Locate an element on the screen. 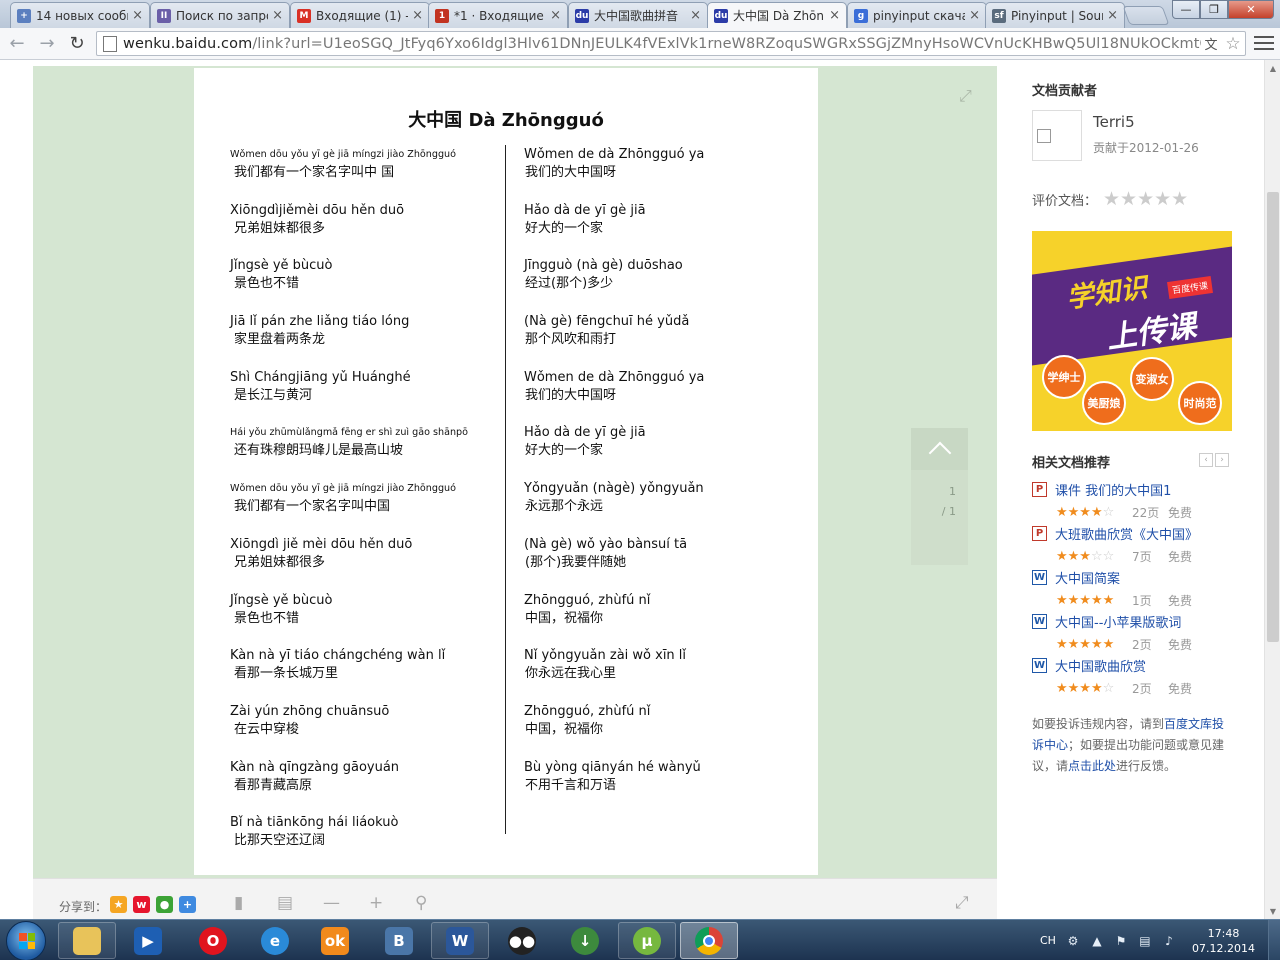 The height and width of the screenshot is (960, 1280). rating-stars: ★★★★★ is located at coordinates (1145, 199).